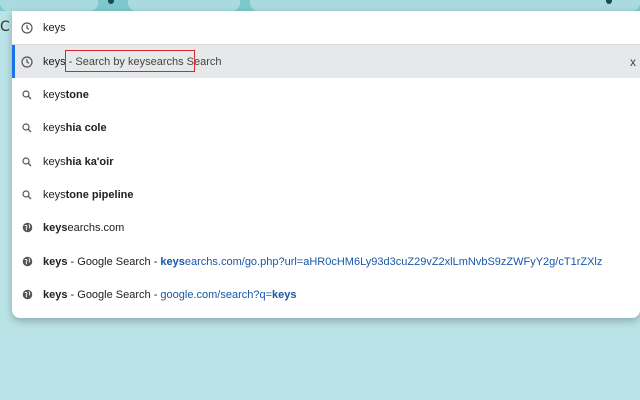 This screenshot has width=640, height=400. What do you see at coordinates (633, 62) in the screenshot?
I see `remove-suggestion-button: x` at bounding box center [633, 62].